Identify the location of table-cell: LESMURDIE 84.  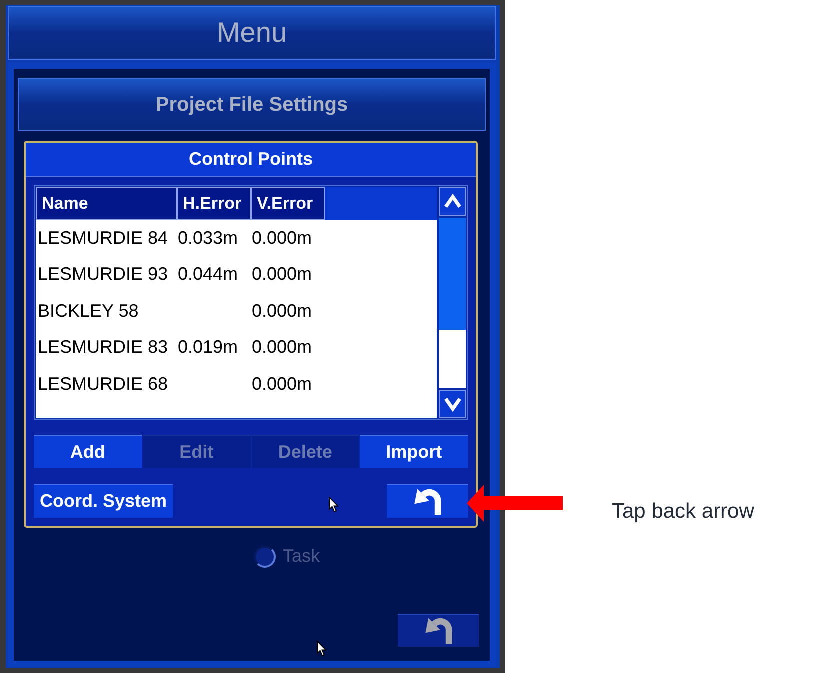
(103, 238).